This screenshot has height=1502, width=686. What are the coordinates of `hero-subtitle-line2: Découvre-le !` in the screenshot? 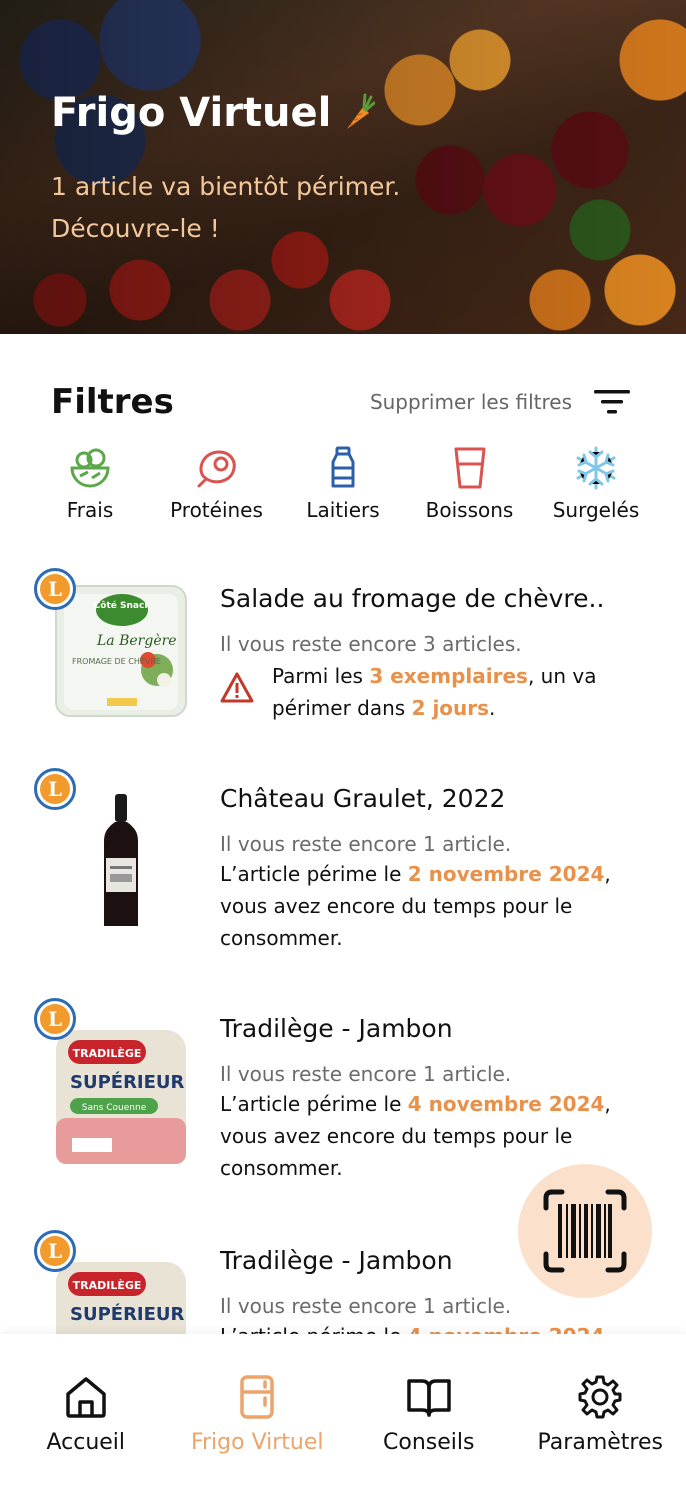 It's located at (135, 228).